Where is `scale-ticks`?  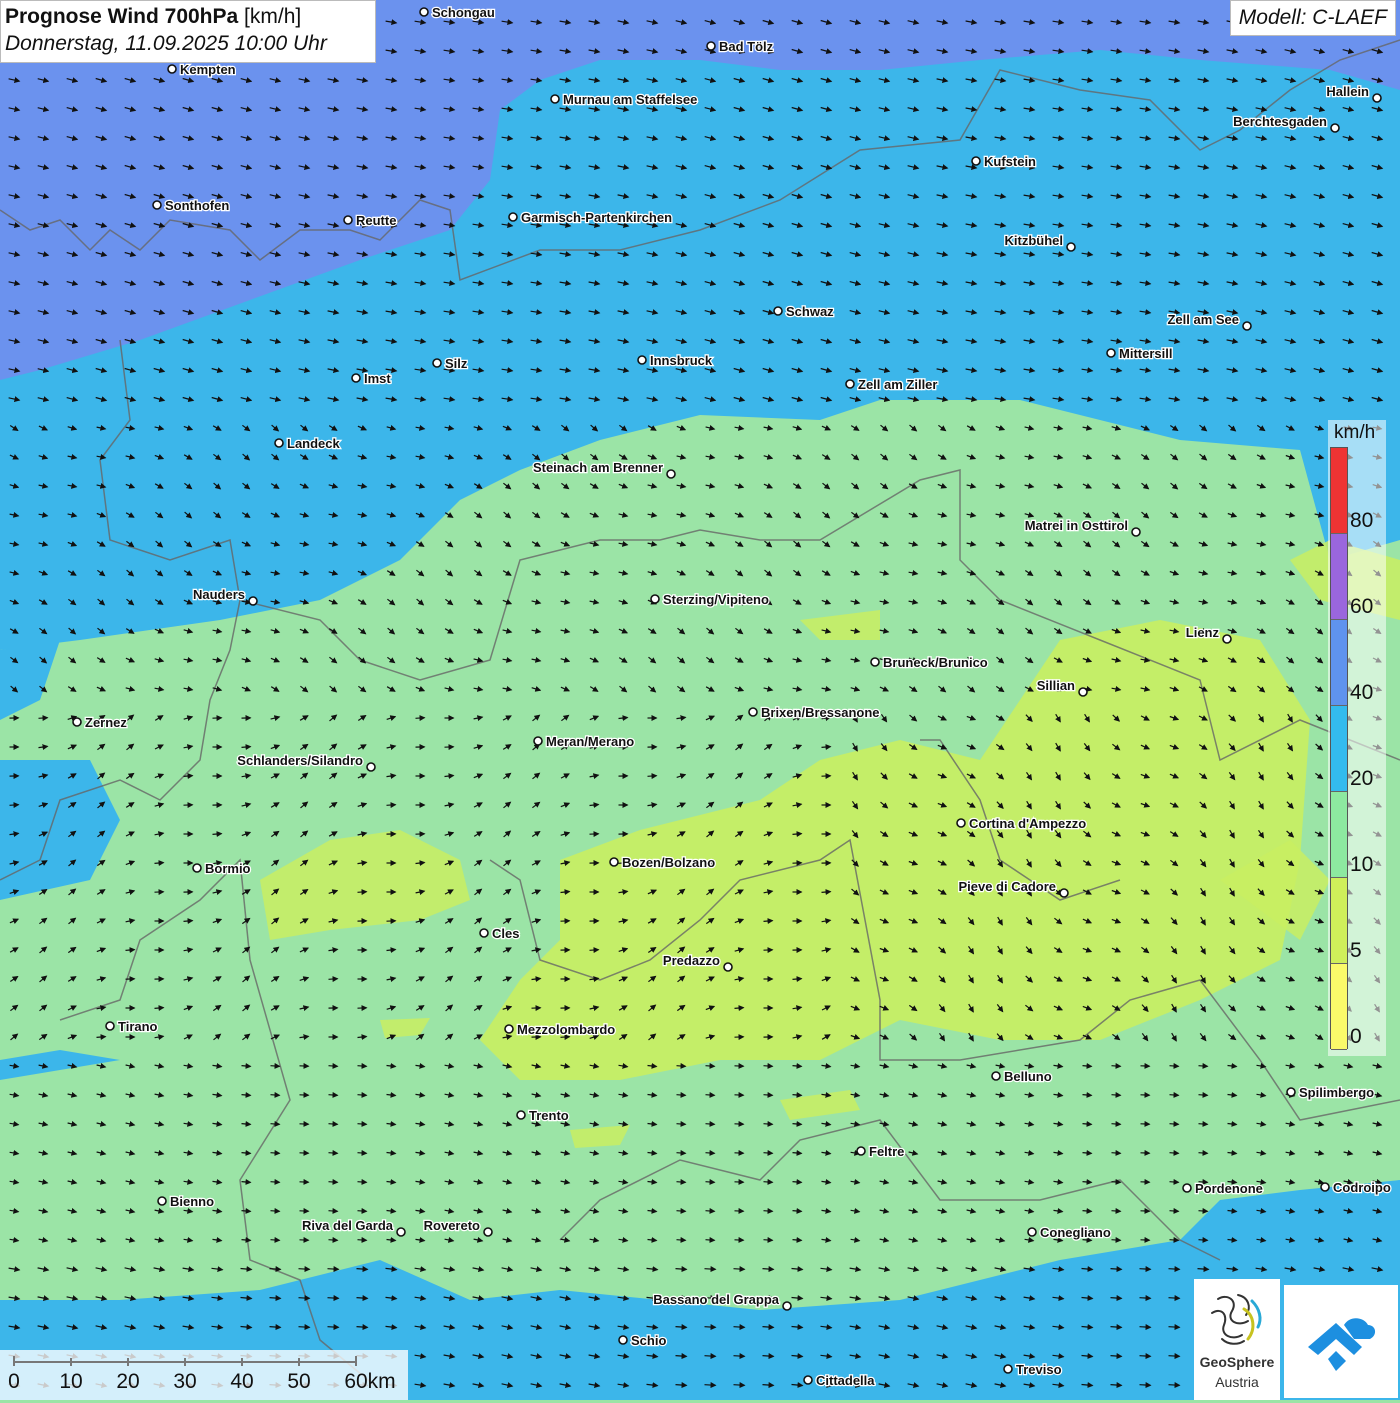 scale-ticks is located at coordinates (204, 1362).